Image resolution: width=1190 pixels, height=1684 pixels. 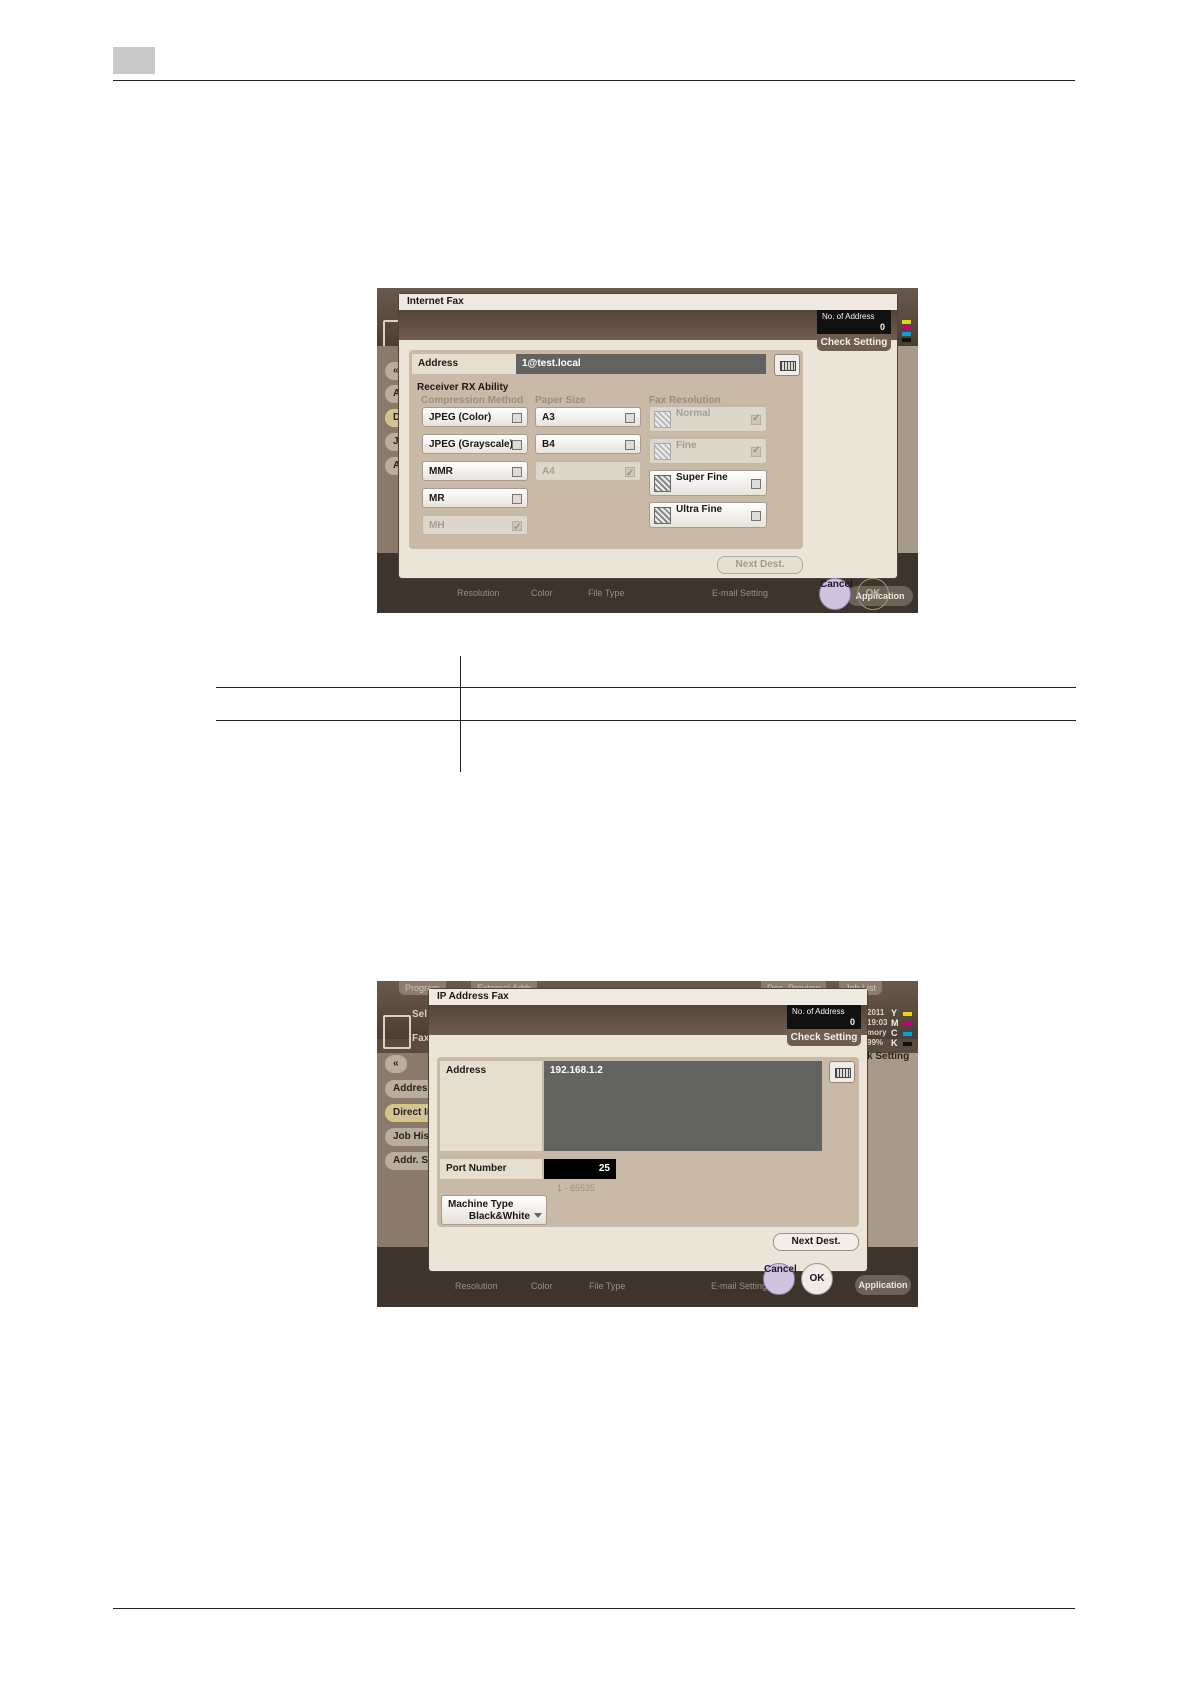 I want to click on port-number-field: 25, so click(x=580, y=1169).